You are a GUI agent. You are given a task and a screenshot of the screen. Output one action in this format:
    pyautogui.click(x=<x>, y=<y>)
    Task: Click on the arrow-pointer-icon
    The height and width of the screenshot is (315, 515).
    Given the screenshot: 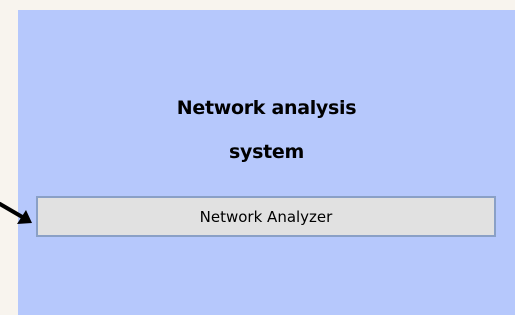 What is the action you would take?
    pyautogui.click(x=16, y=213)
    